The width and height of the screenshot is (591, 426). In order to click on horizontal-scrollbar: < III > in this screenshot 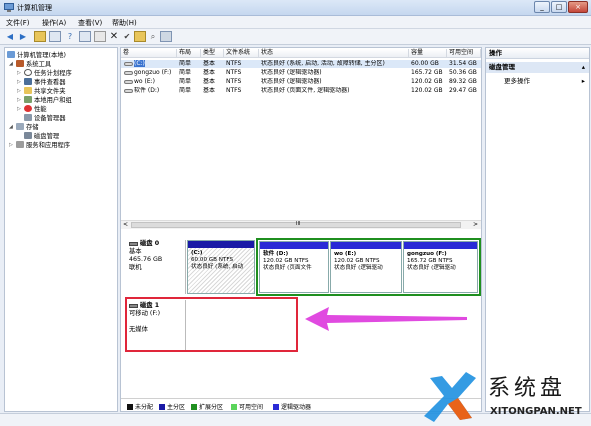, I will do `click(301, 224)`.